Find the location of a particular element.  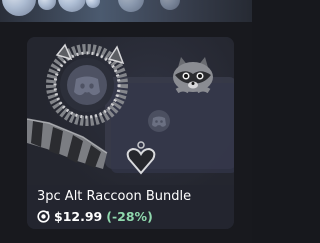

product-price: $12.99 is located at coordinates (78, 216).